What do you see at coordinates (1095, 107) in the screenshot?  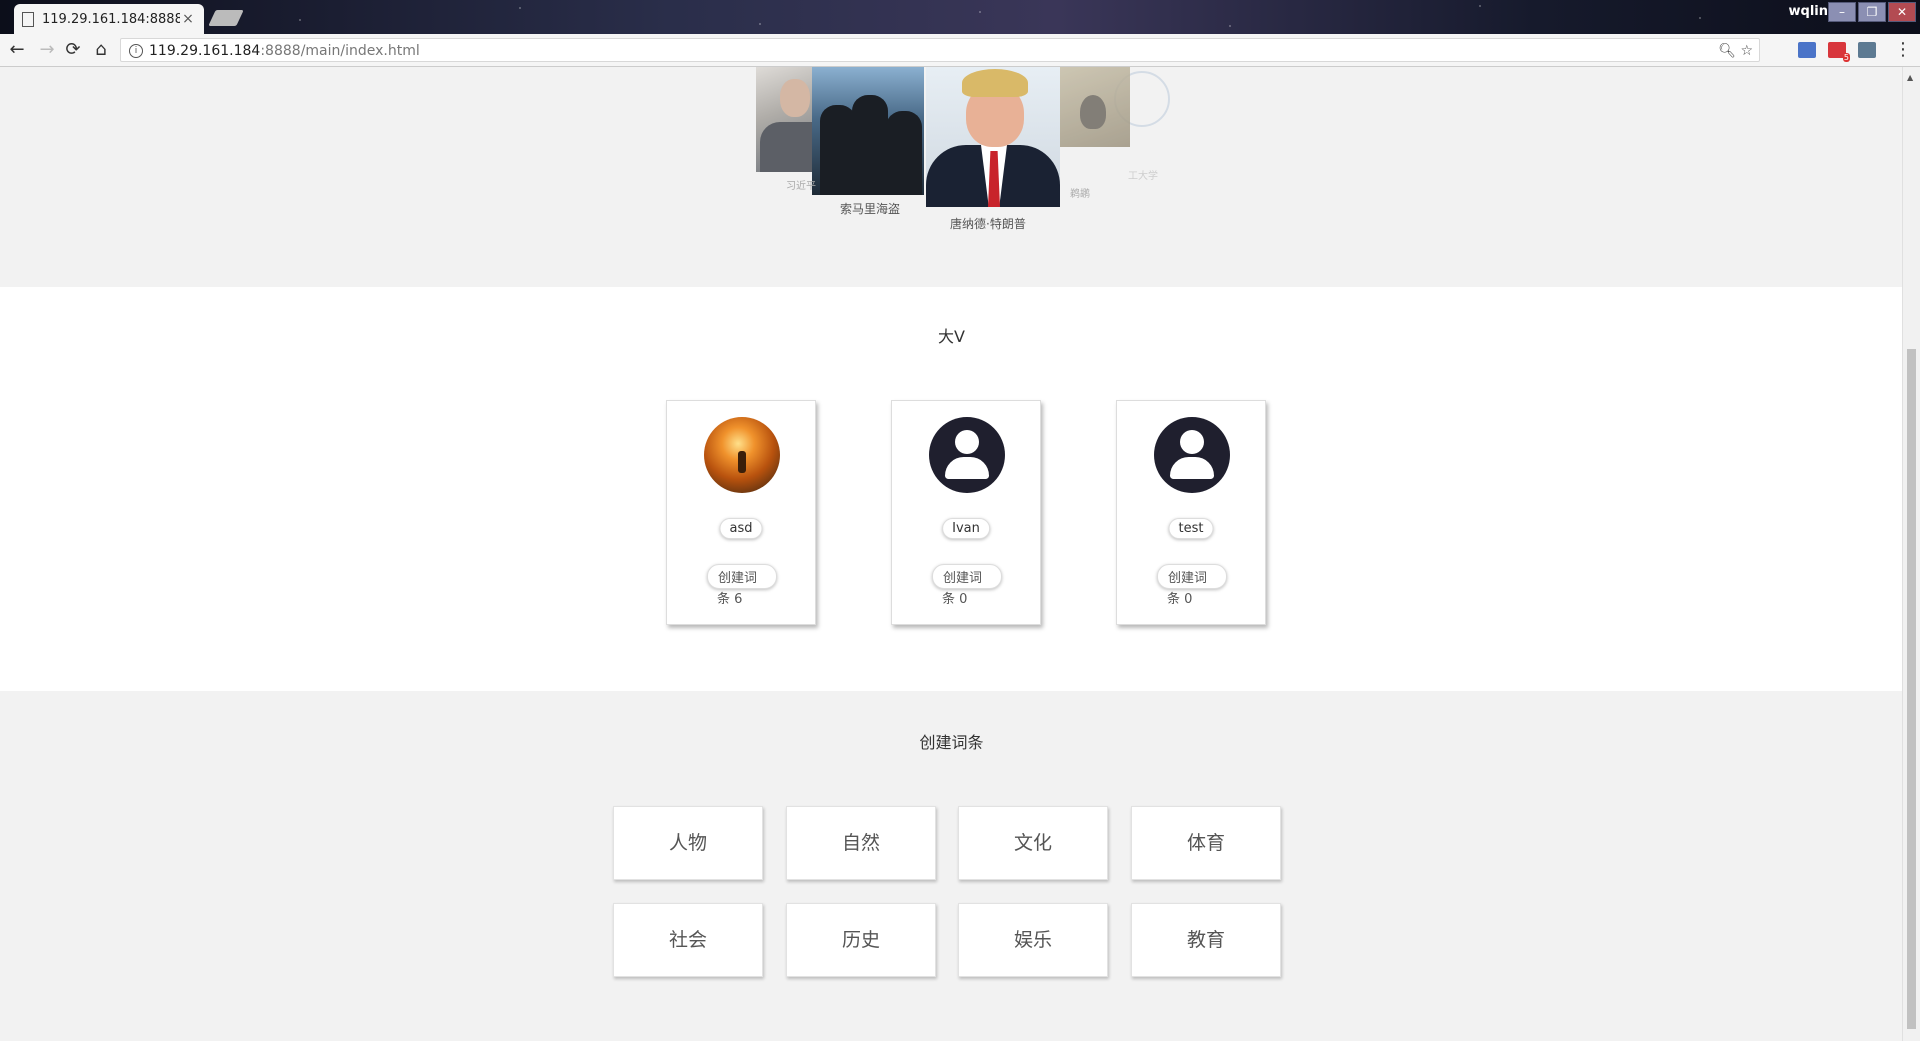 I see `carousel-photo-pelican` at bounding box center [1095, 107].